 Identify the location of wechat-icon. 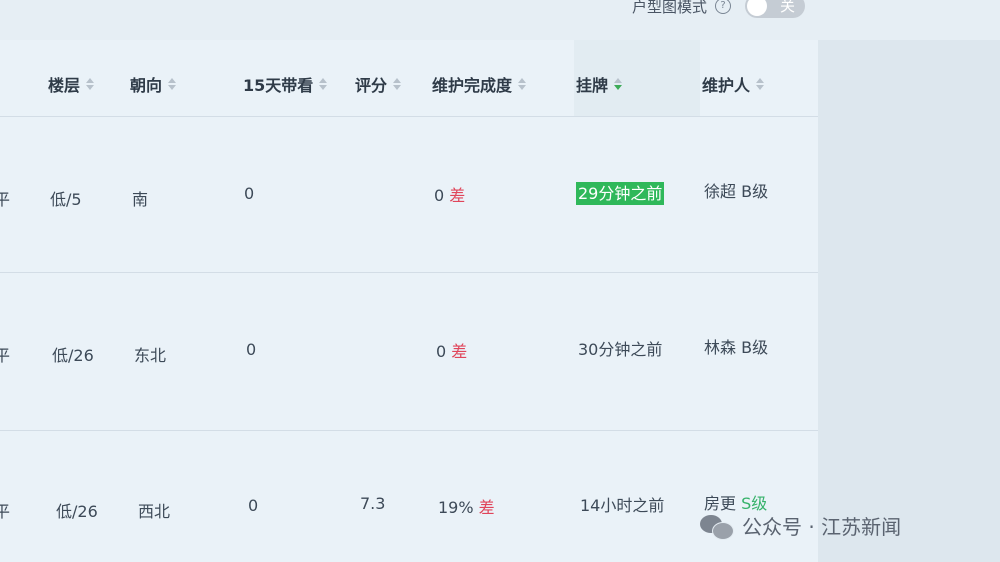
(717, 526).